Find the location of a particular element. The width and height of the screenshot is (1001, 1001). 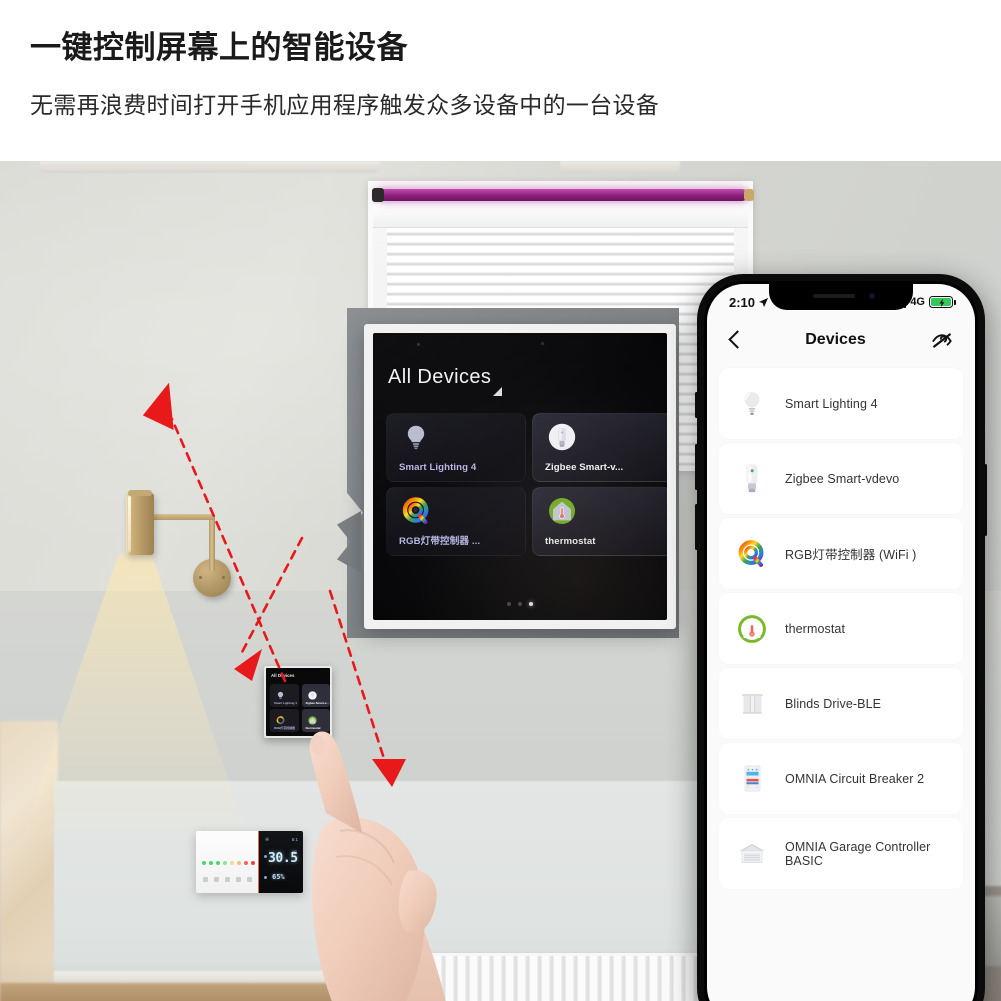

earpiece-speaker-icon is located at coordinates (834, 296).